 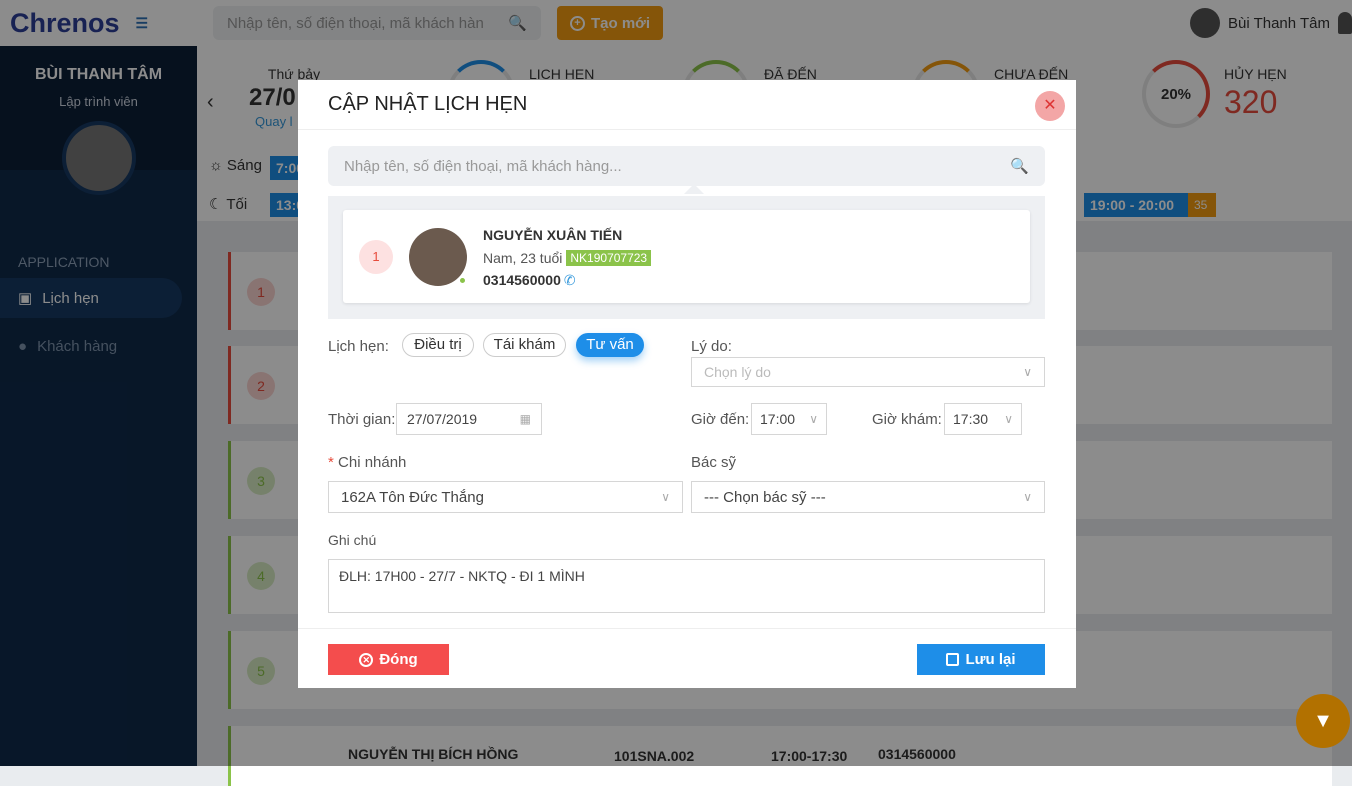 I want to click on note-textarea: ĐLH: 17H00 - 27/7 - NKTQ - ĐI 1 MÌNH, so click(x=686, y=586).